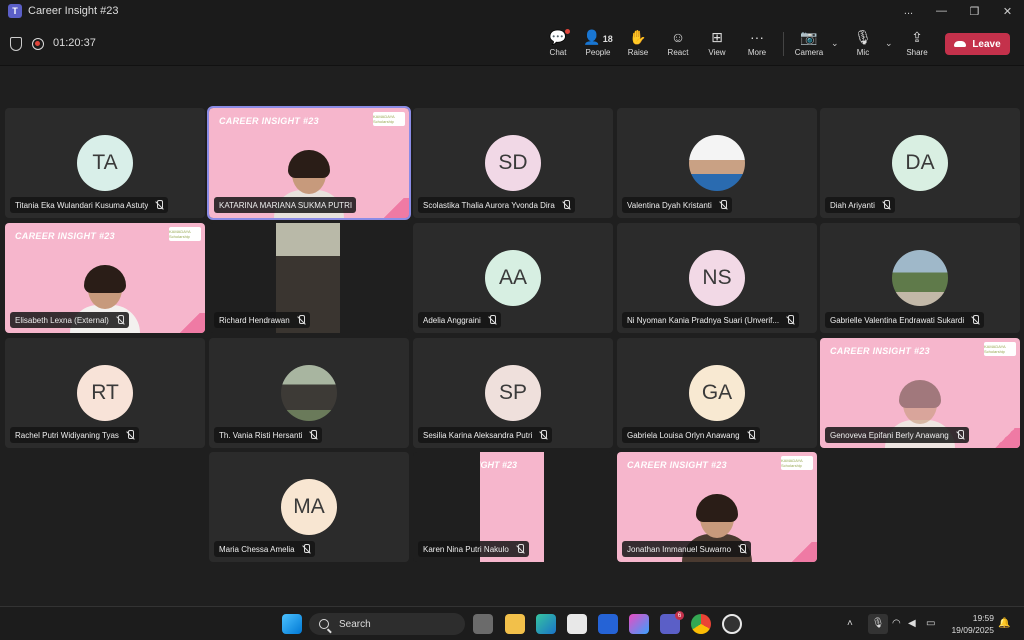  Describe the element at coordinates (513, 278) in the screenshot. I see `participant-tile: AA Adelia Anggraini` at that location.